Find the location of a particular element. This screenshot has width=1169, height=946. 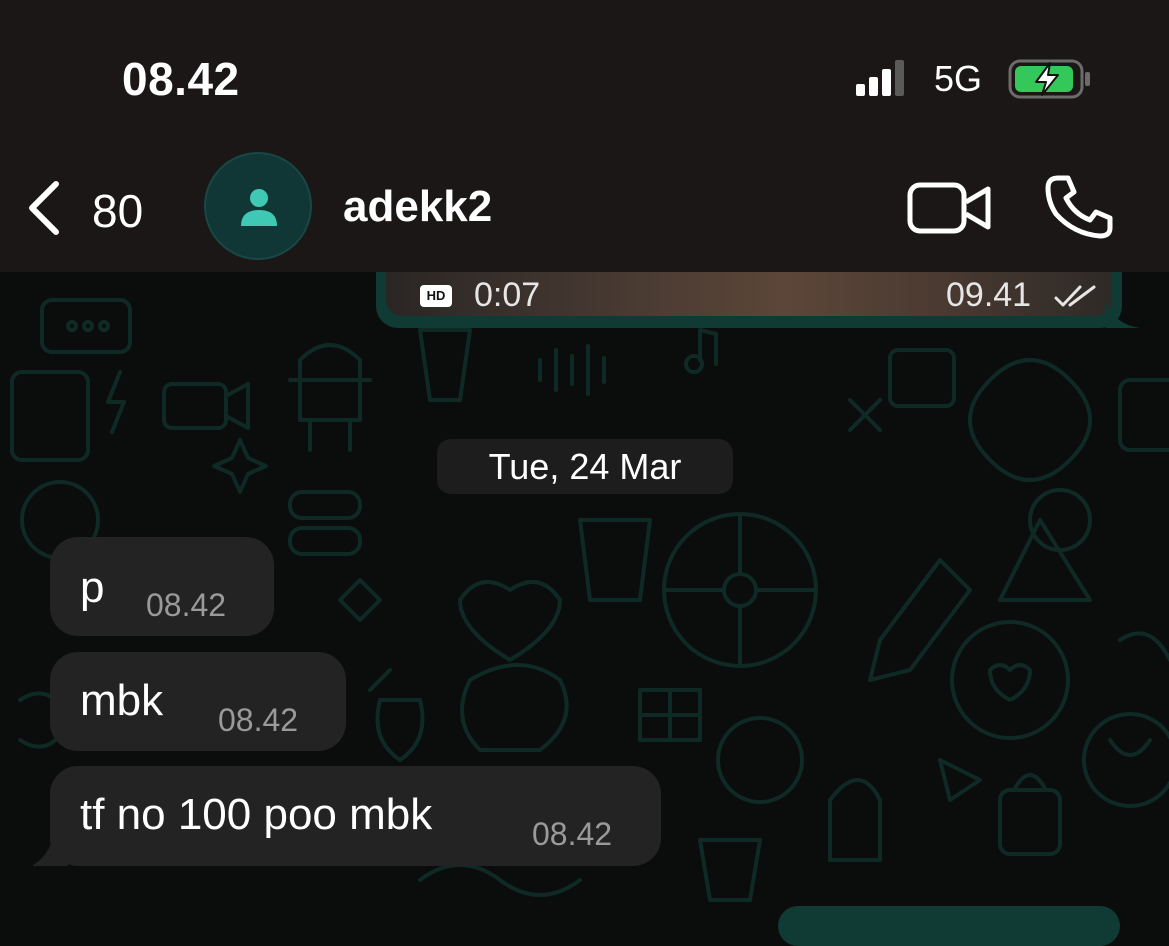

back-button: 80 is located at coordinates (97, 208).